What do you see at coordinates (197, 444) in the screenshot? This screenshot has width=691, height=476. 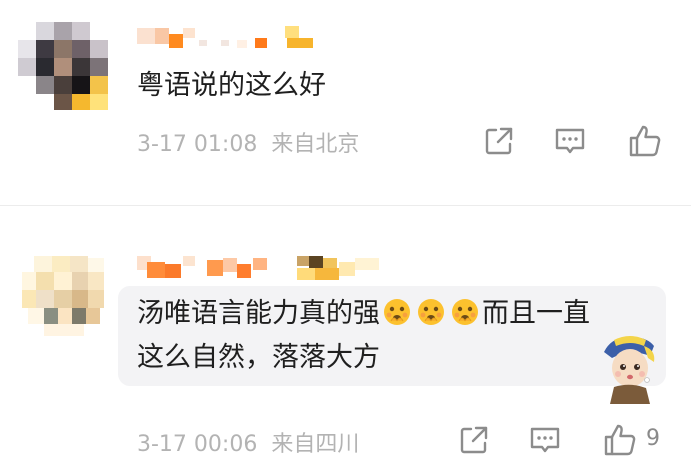 I see `comment-time: 3-17 00:06` at bounding box center [197, 444].